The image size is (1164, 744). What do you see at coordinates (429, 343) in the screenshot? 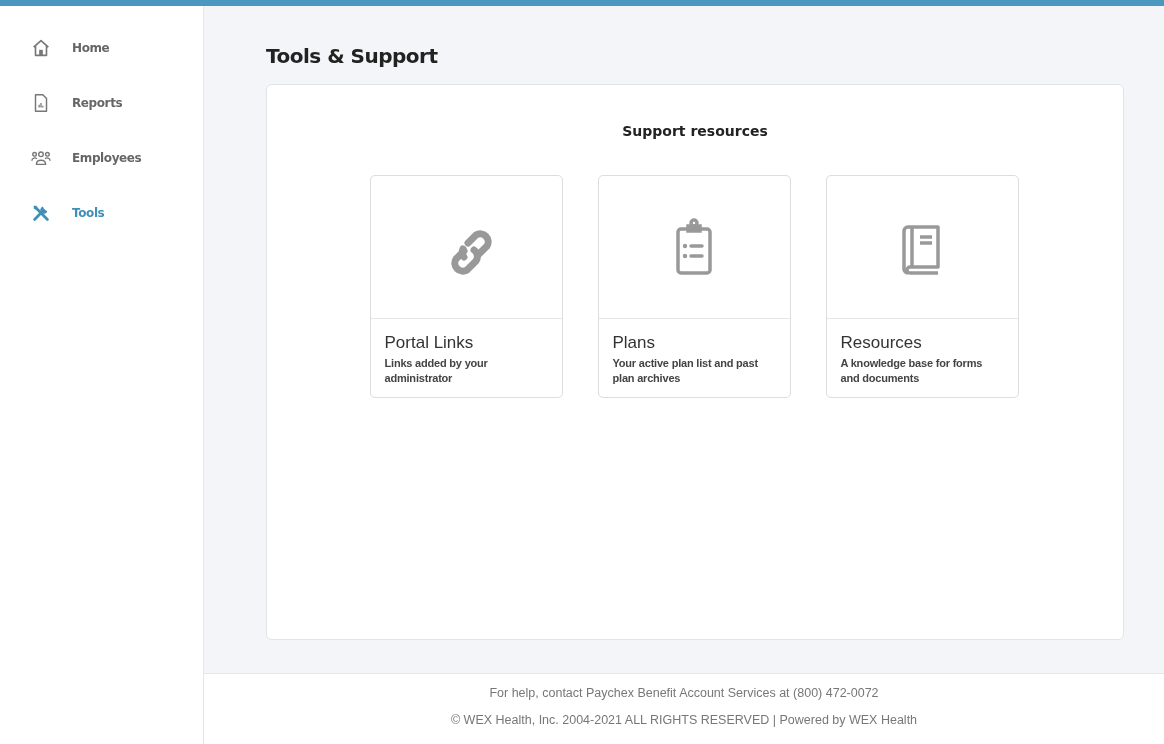
I see `tile-title: Portal Links` at bounding box center [429, 343].